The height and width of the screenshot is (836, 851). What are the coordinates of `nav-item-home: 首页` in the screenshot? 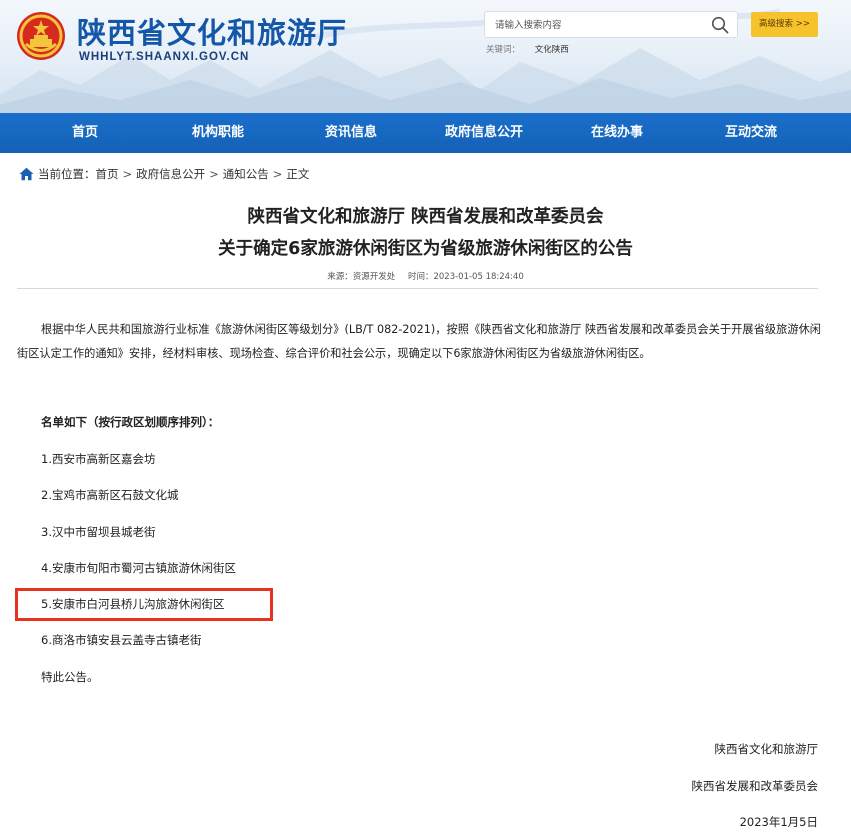 It's located at (85, 133).